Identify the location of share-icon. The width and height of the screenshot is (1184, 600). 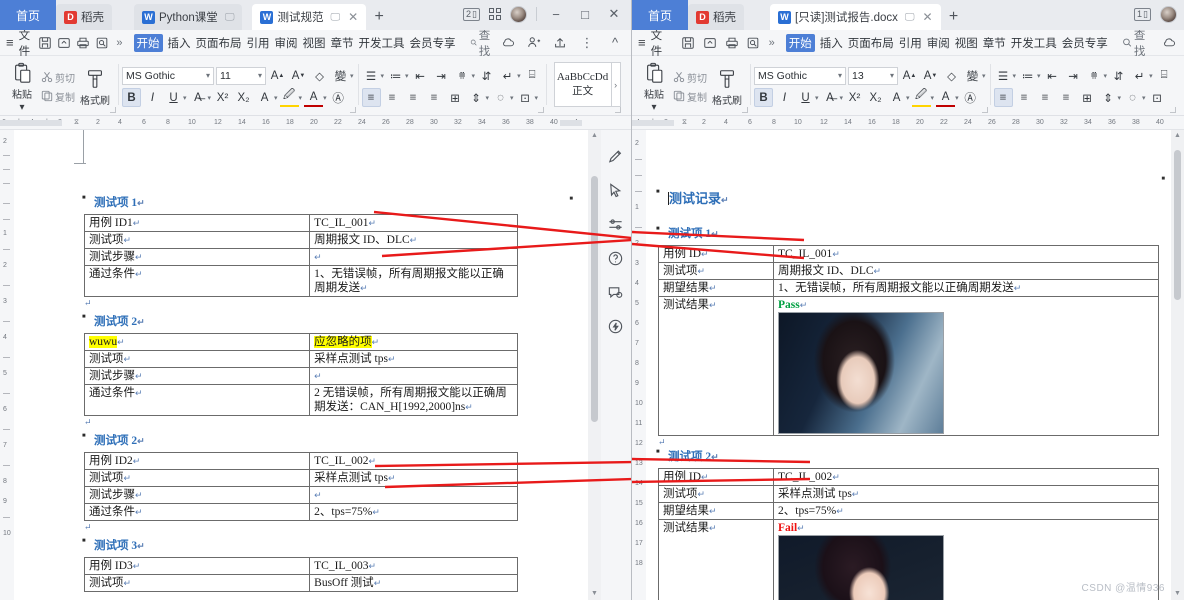
(560, 42).